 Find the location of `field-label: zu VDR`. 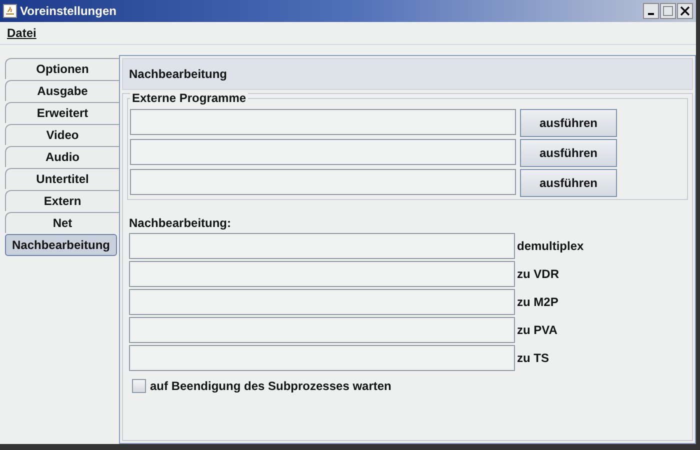

field-label: zu VDR is located at coordinates (538, 274).